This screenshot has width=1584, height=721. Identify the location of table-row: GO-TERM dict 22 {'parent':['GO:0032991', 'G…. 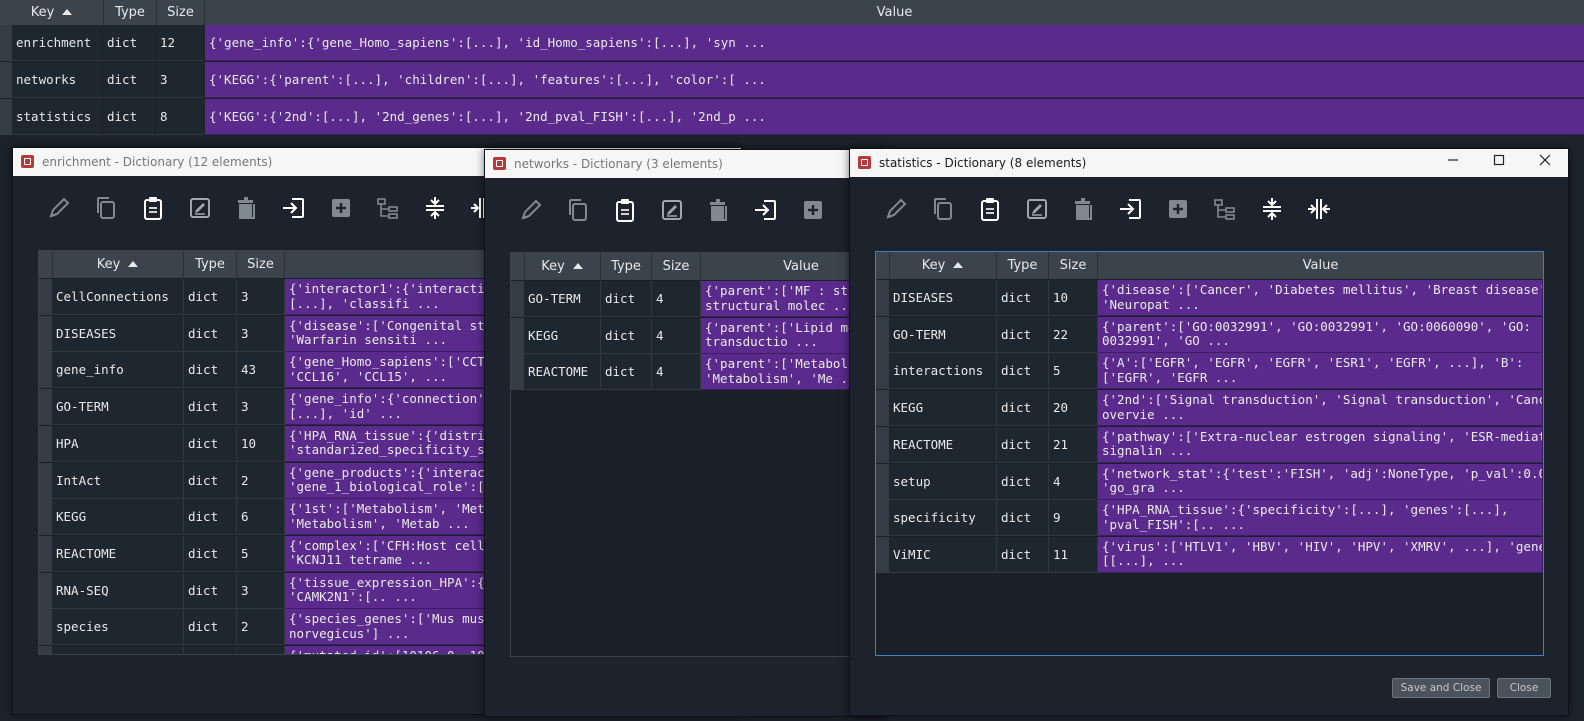
(1209, 335).